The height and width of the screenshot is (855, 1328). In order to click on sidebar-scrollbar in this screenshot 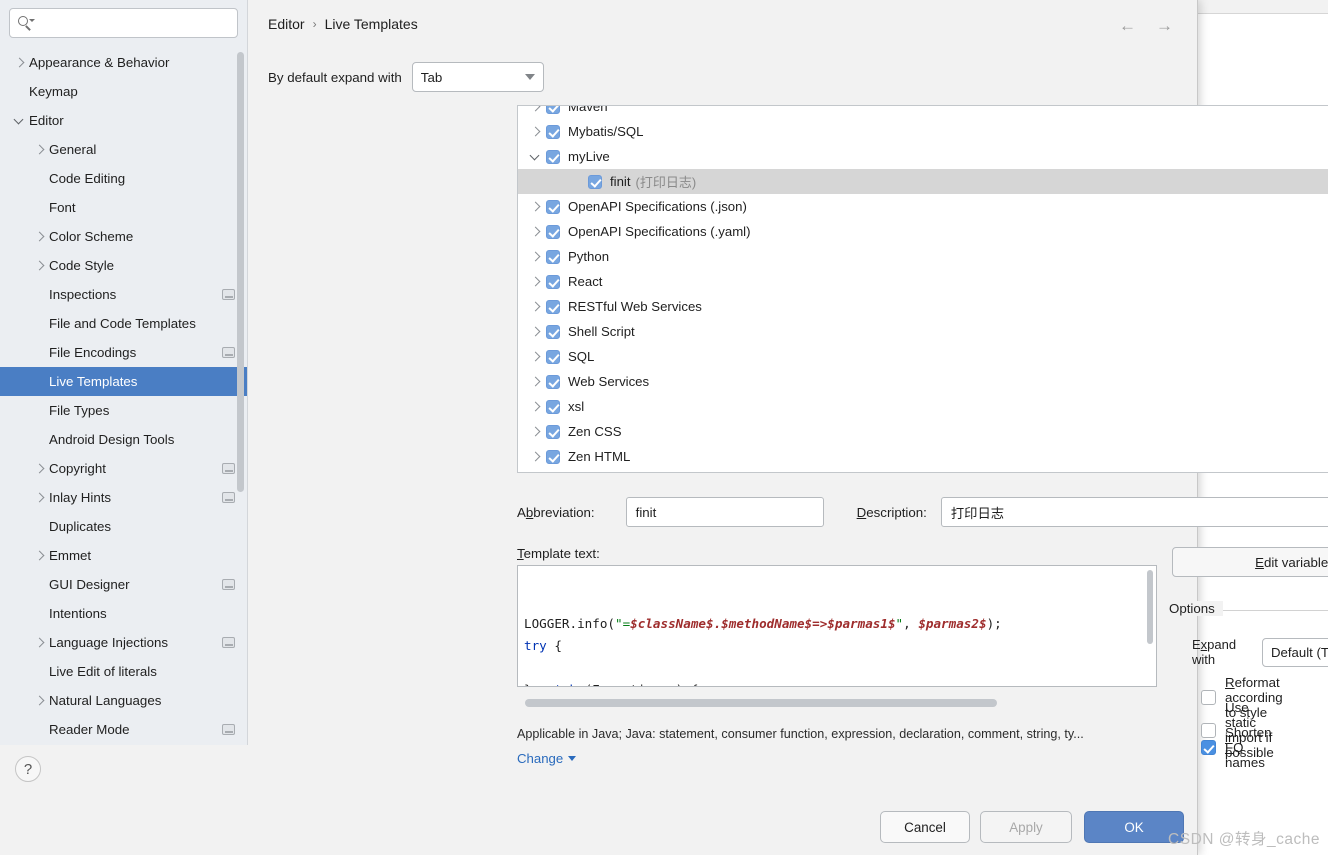, I will do `click(240, 332)`.